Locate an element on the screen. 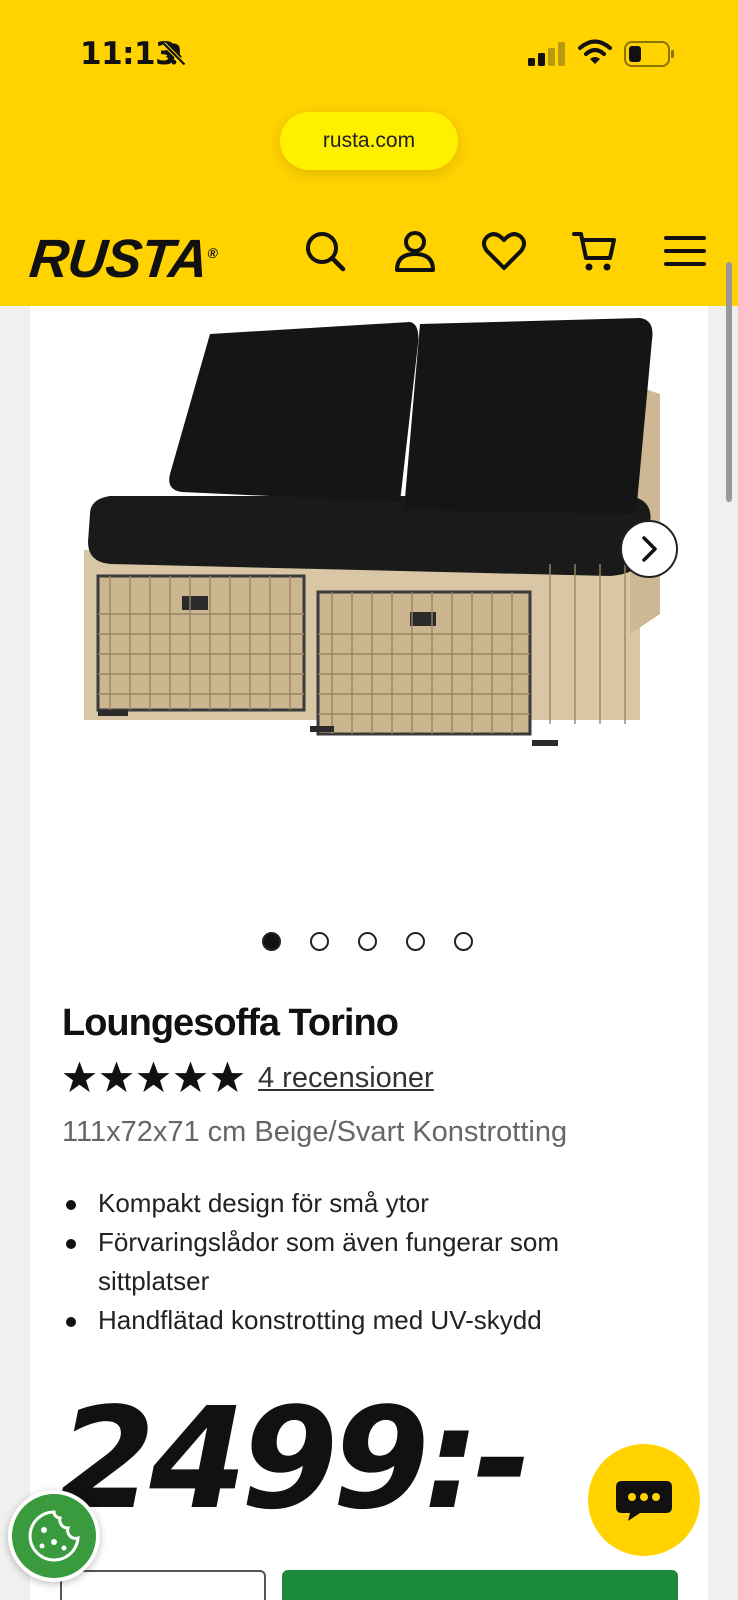 This screenshot has width=738, height=1600. page-scrollbar is located at coordinates (729, 382).